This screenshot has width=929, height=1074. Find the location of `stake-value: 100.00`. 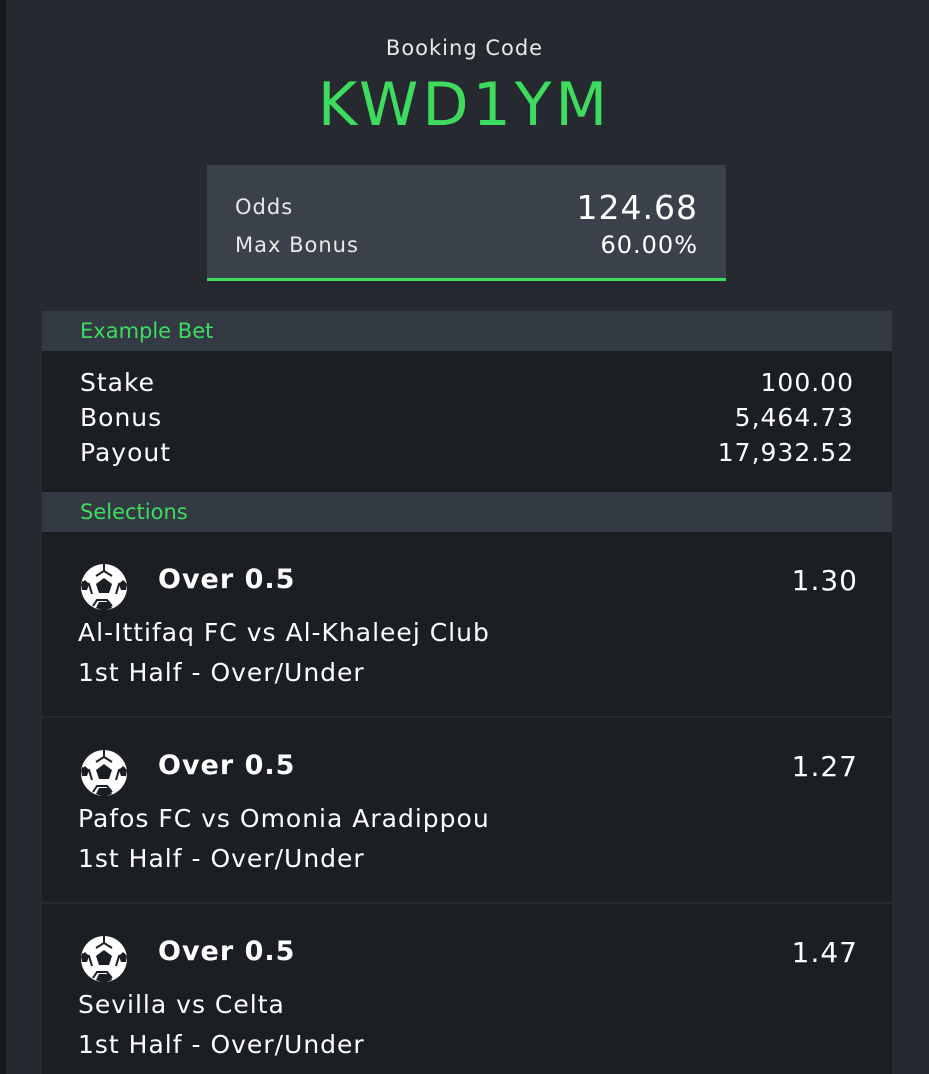

stake-value: 100.00 is located at coordinates (807, 382).